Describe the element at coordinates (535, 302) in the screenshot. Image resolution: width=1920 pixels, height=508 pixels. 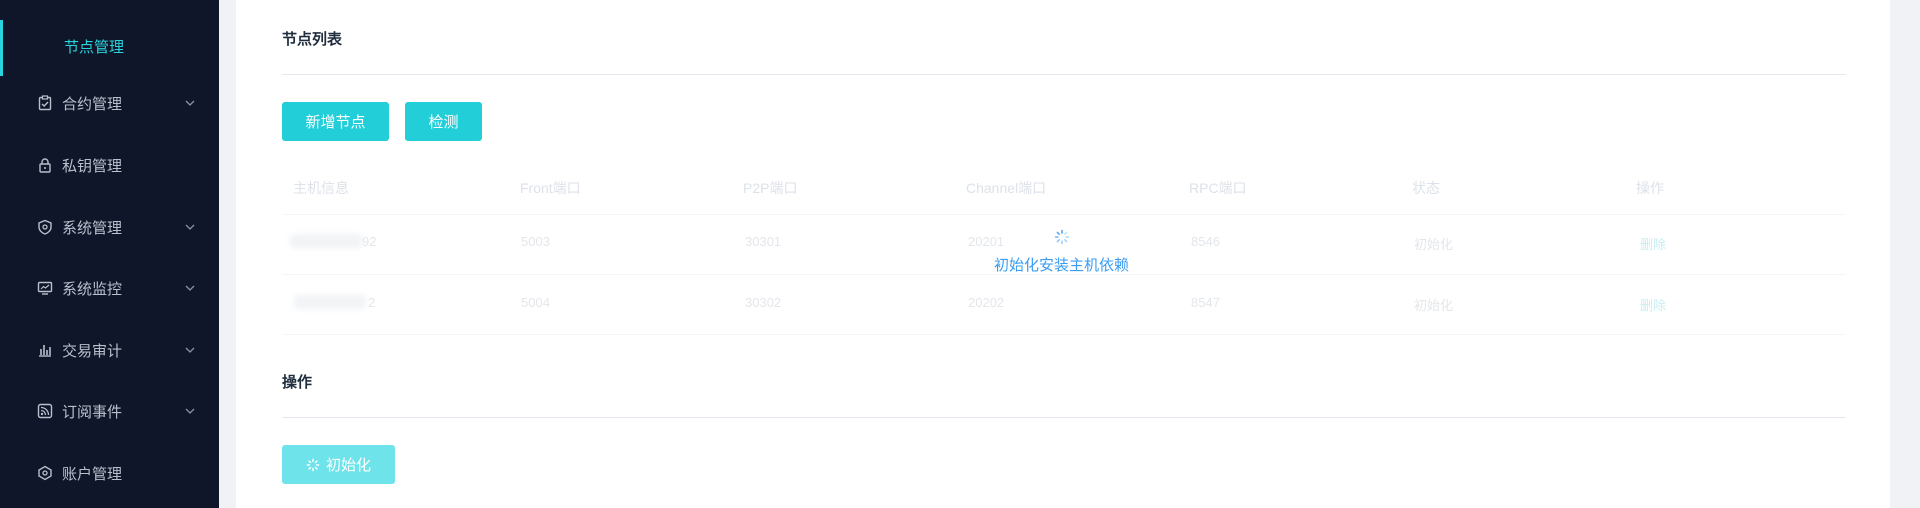
I see `front-port: 5004` at that location.